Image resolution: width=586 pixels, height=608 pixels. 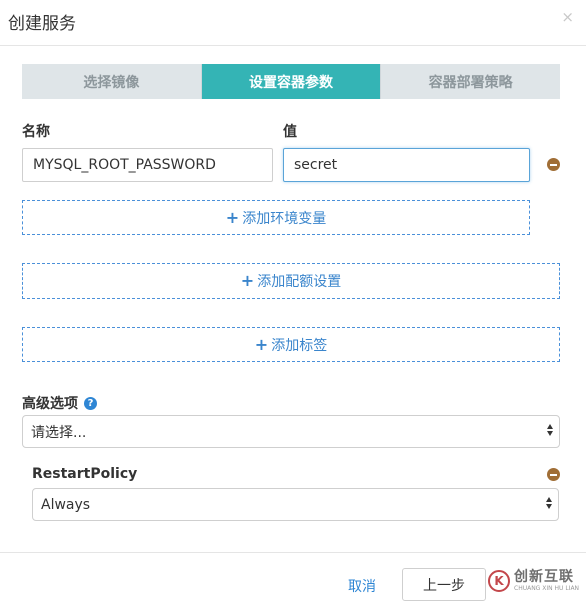 I want to click on restart-policy-label: RestartPolicy, so click(x=85, y=474).